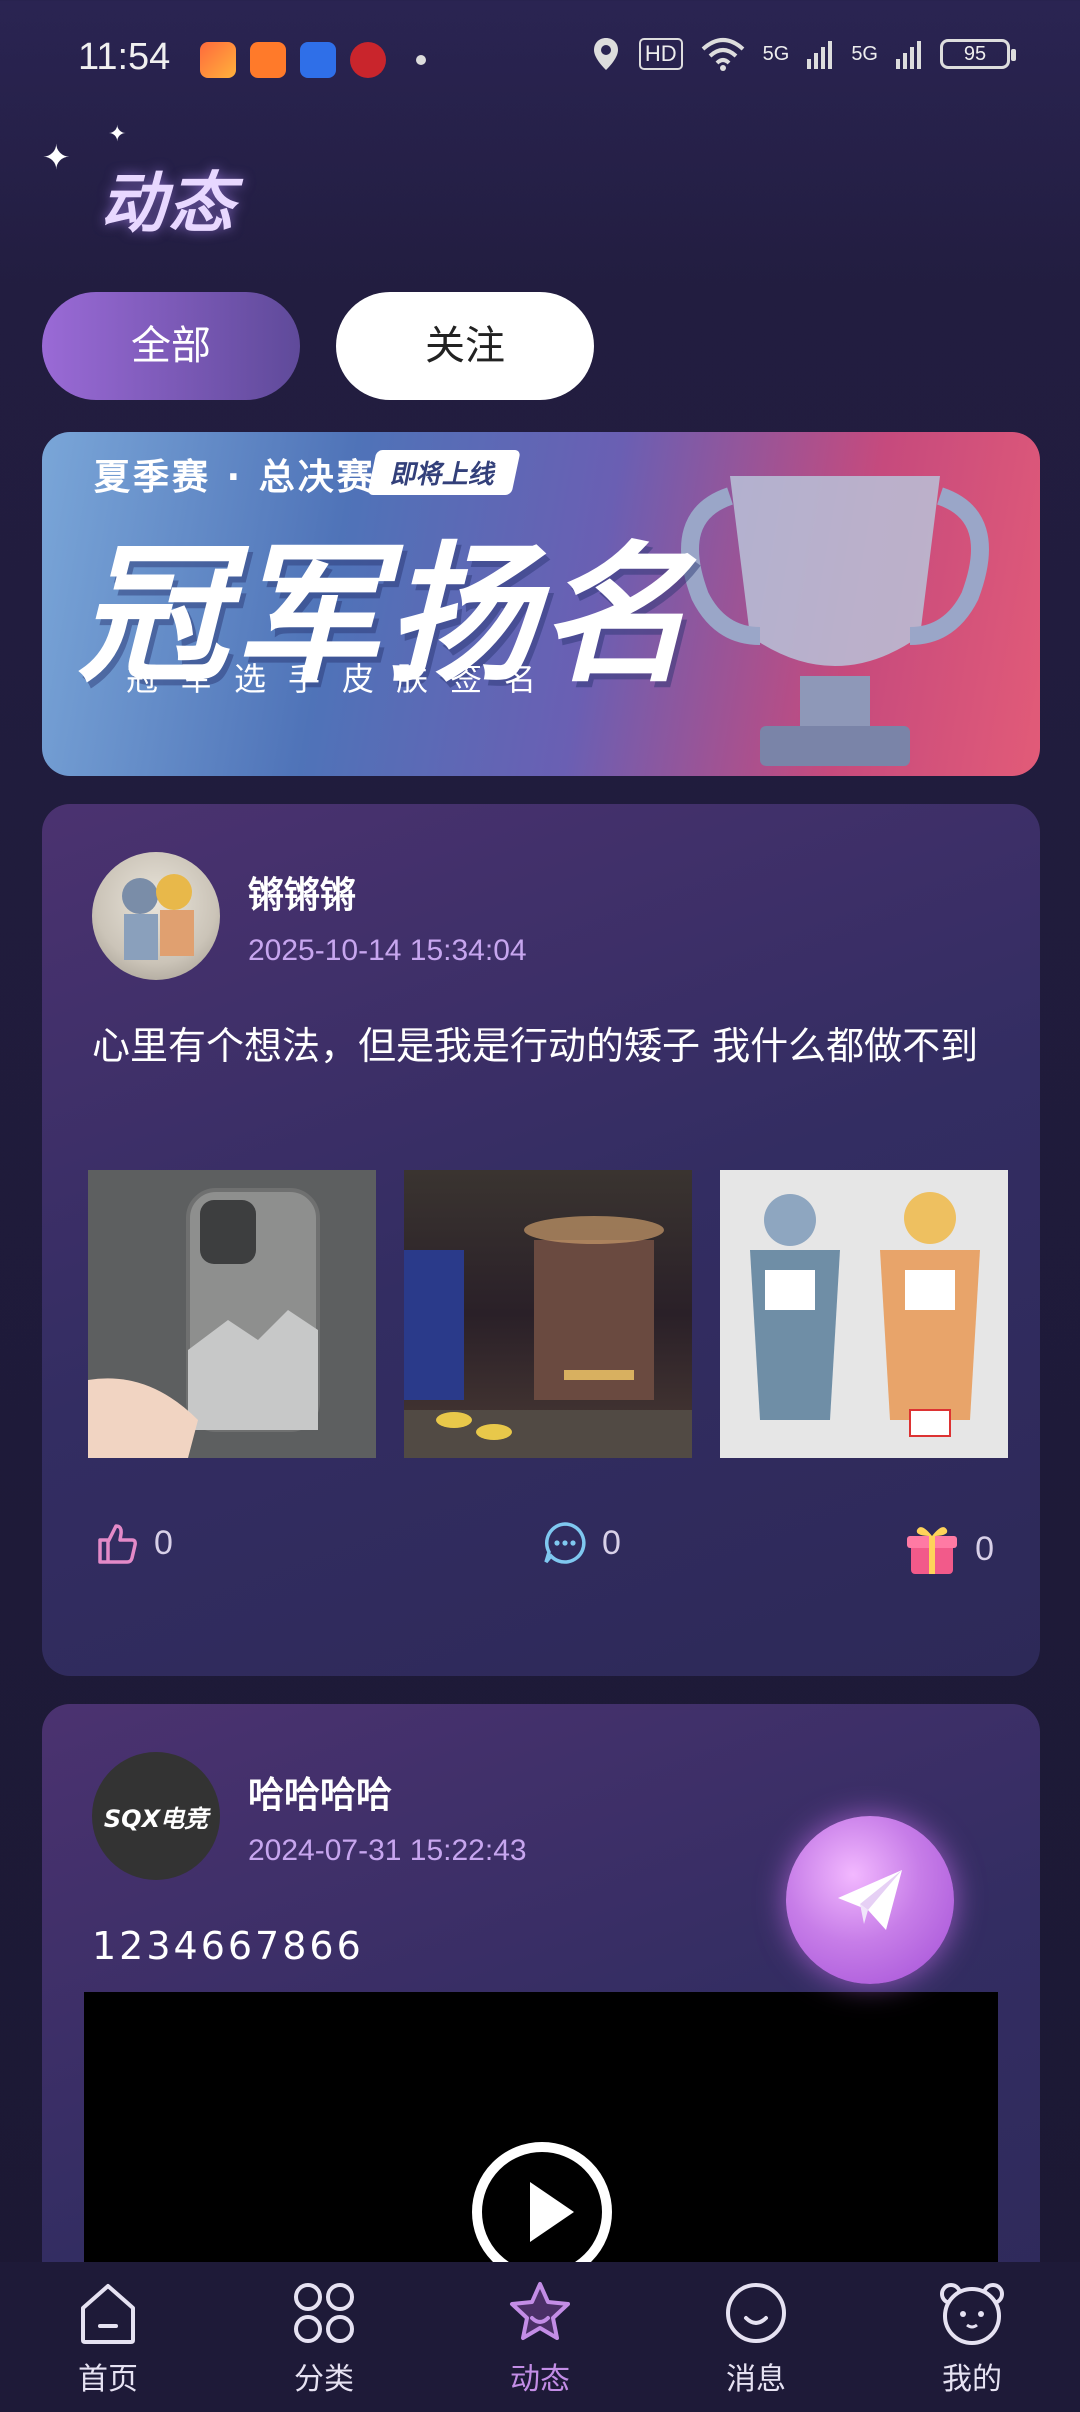  What do you see at coordinates (324, 2313) in the screenshot?
I see `grid-icon` at bounding box center [324, 2313].